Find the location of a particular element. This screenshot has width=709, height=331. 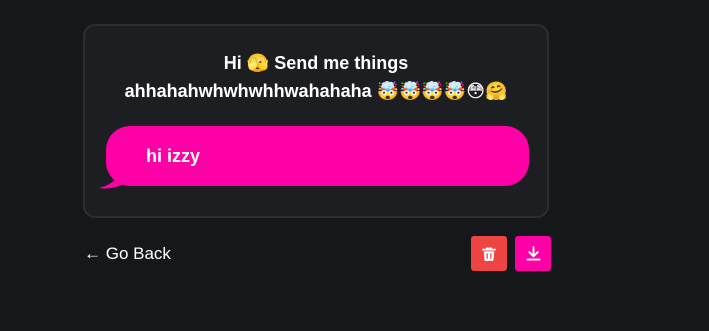

go-back-link: ← Go Back is located at coordinates (127, 254).